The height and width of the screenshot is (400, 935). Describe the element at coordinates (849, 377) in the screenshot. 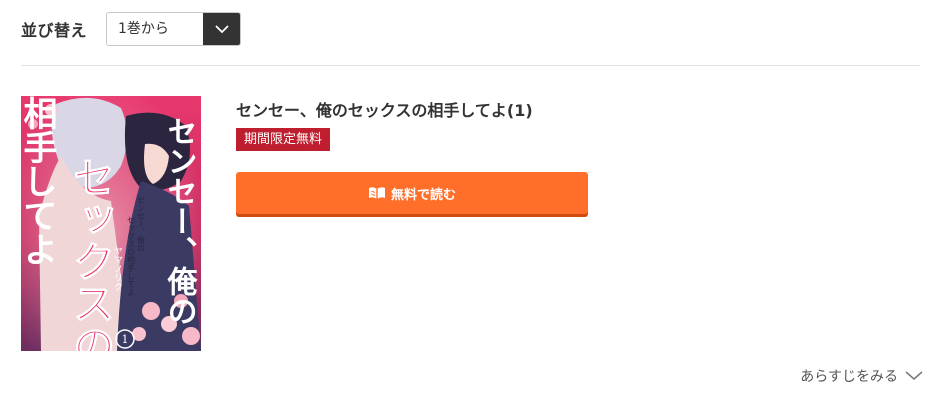

I see `synopsis-label: あらすじをみる` at that location.